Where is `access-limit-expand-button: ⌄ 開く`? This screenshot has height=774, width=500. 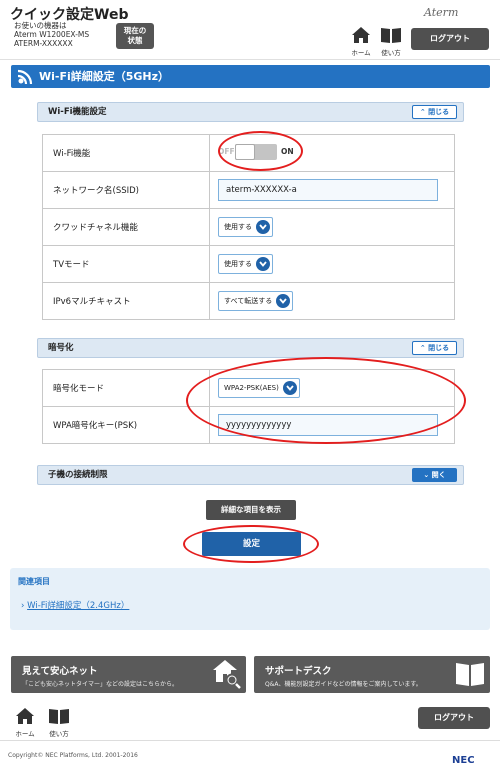
access-limit-expand-button: ⌄ 開く is located at coordinates (434, 475).